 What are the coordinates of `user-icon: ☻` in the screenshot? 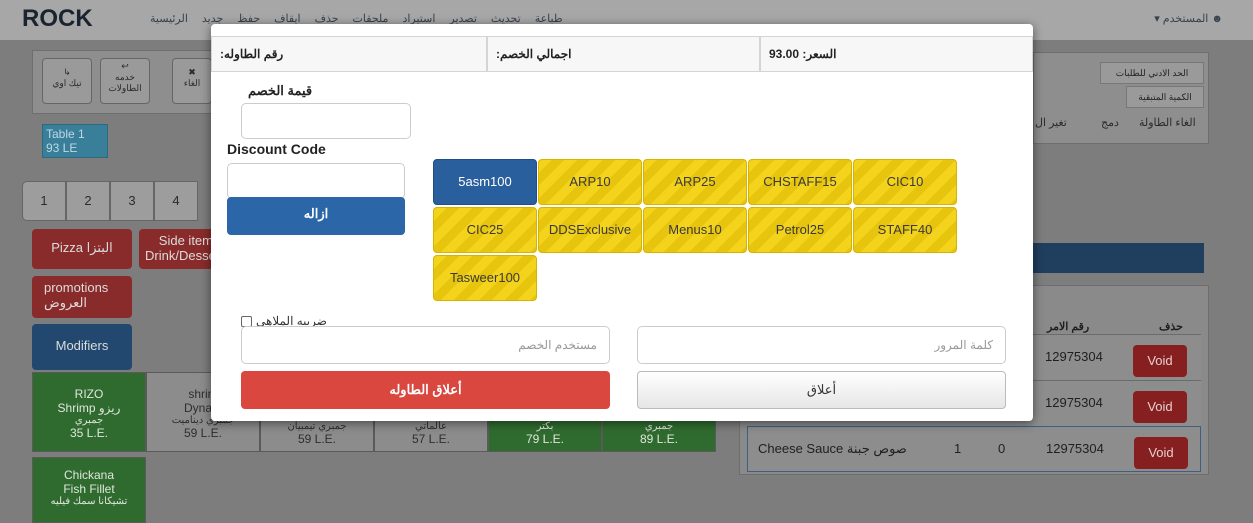 It's located at (1217, 19).